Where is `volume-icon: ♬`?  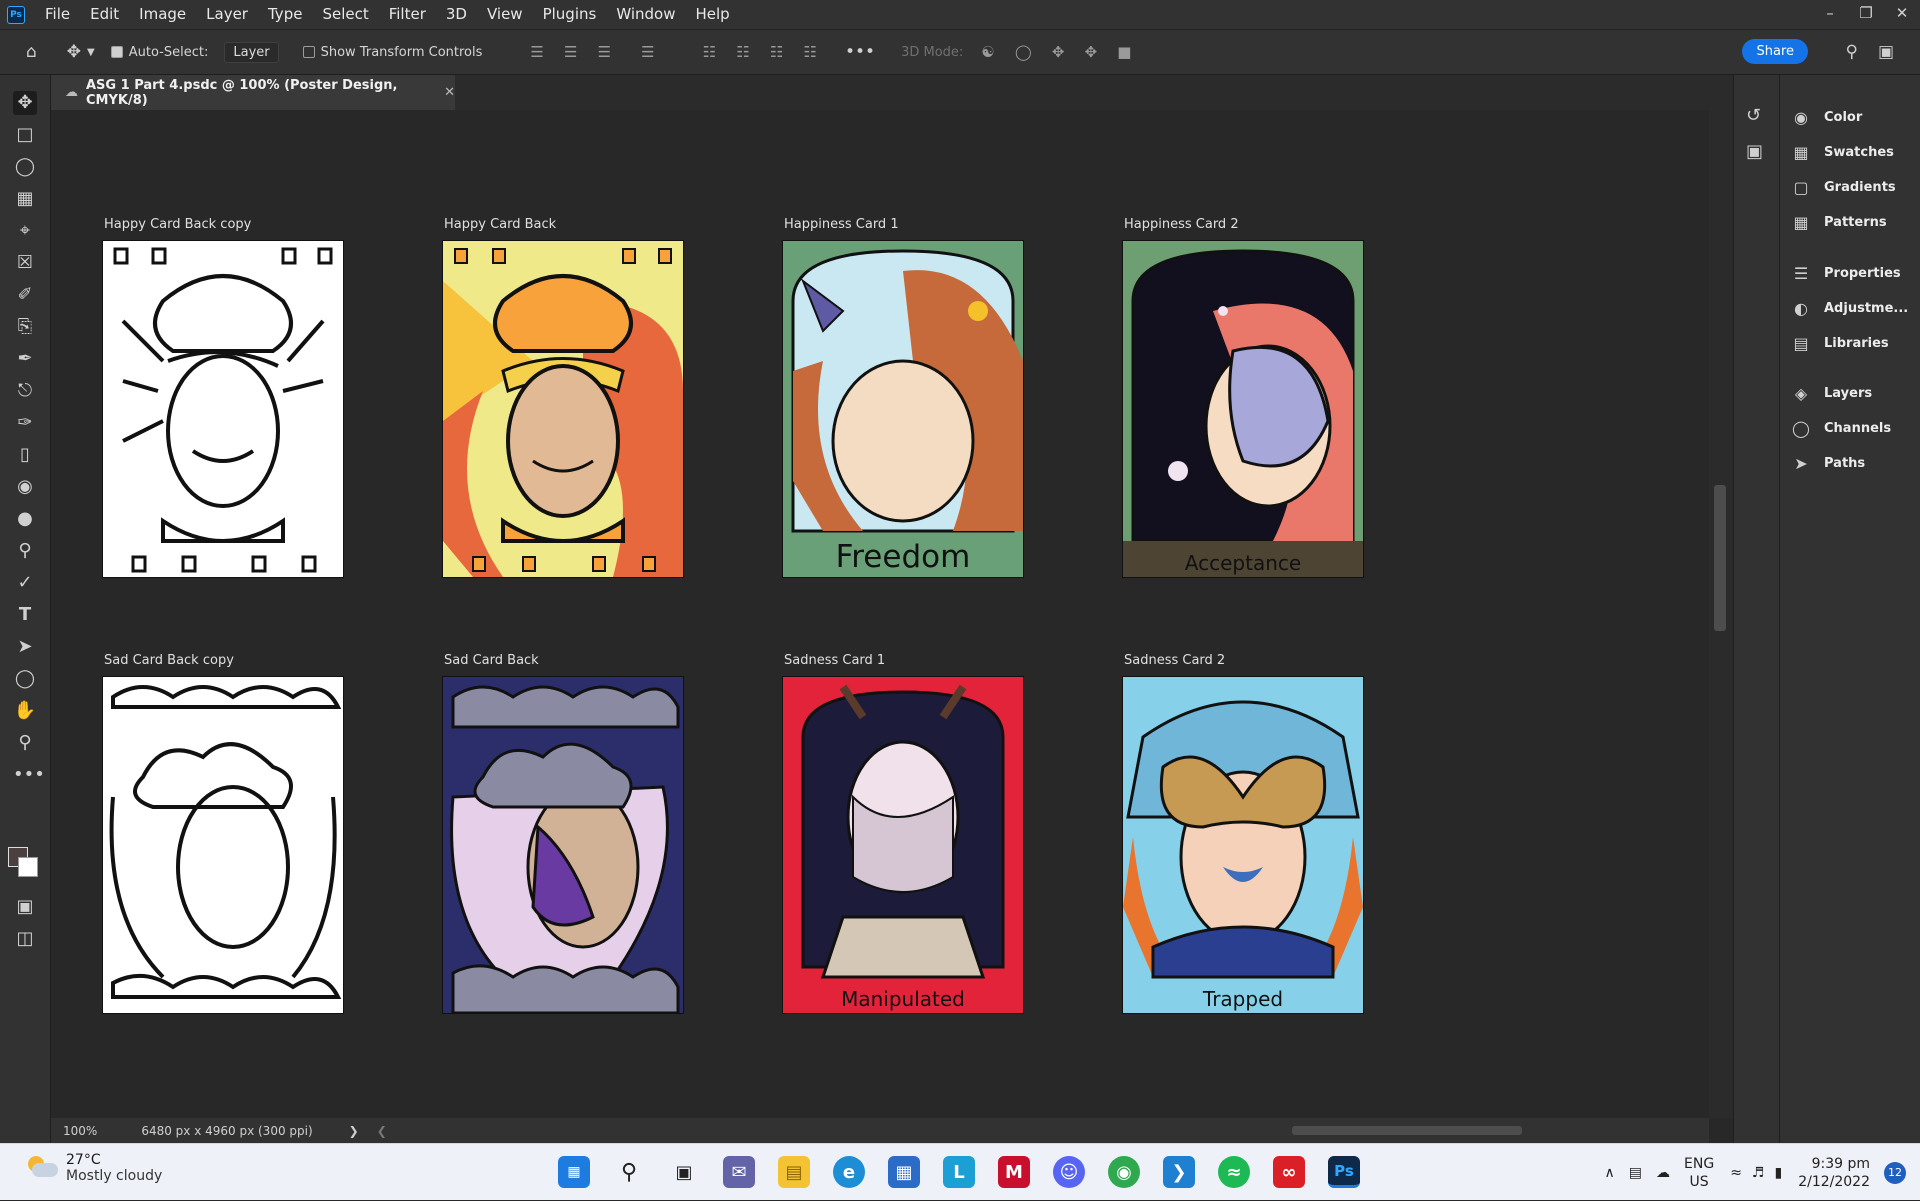
volume-icon: ♬ is located at coordinates (1758, 1173).